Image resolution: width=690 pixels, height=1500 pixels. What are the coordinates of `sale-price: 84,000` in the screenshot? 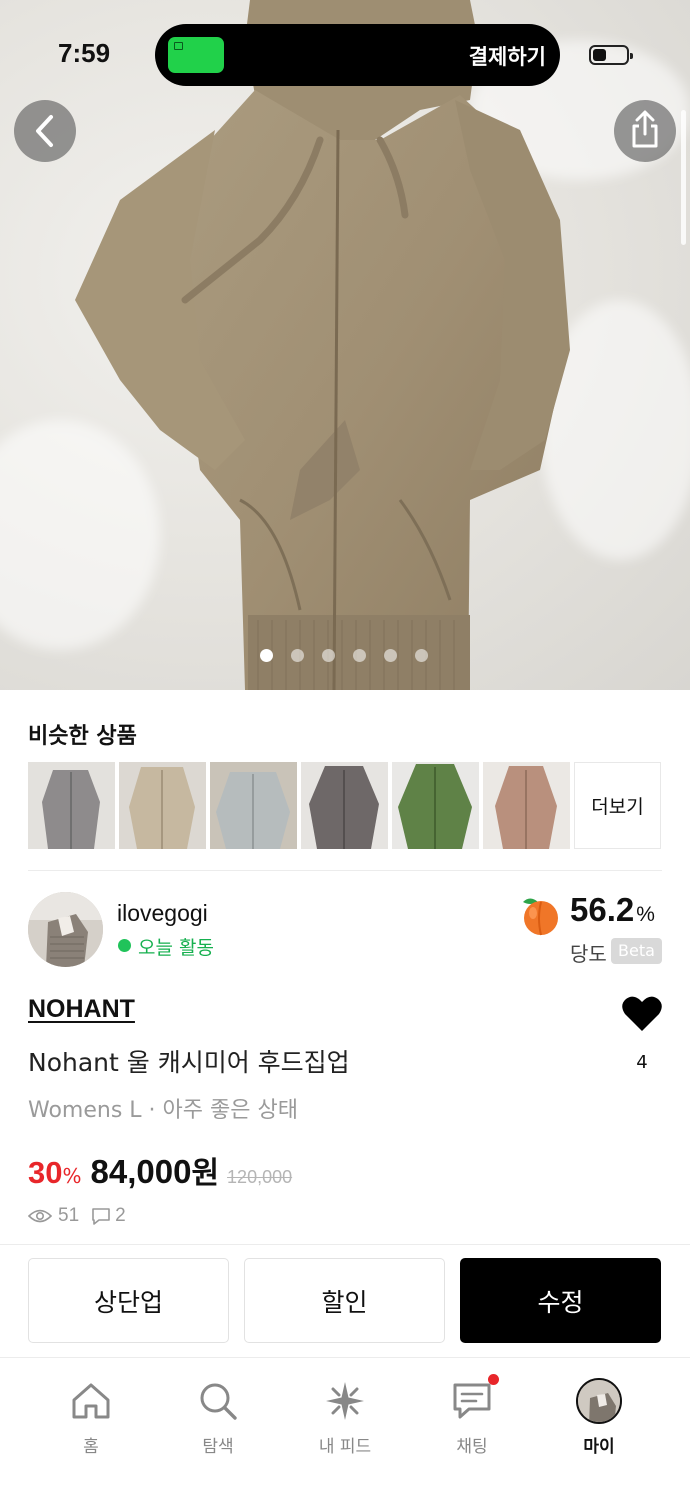 It's located at (141, 1171).